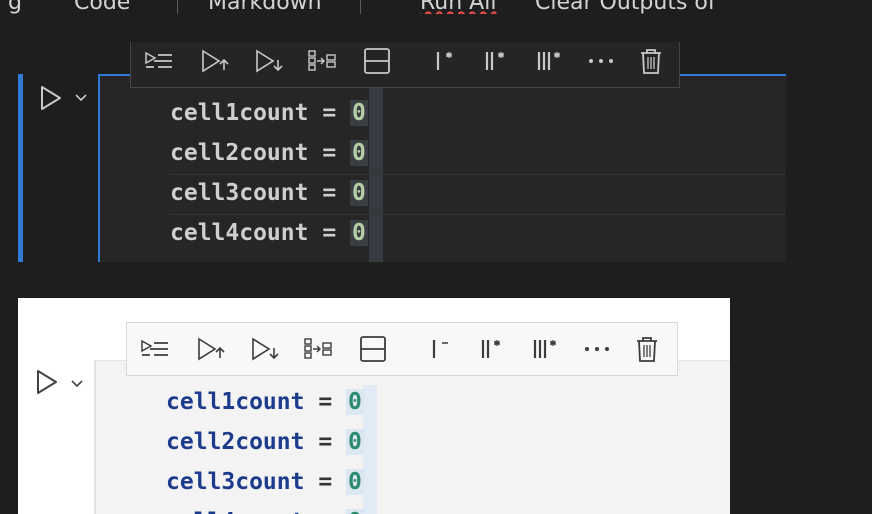 The height and width of the screenshot is (514, 872). Describe the element at coordinates (15, 7) in the screenshot. I see `top-strip-fragment: g` at that location.